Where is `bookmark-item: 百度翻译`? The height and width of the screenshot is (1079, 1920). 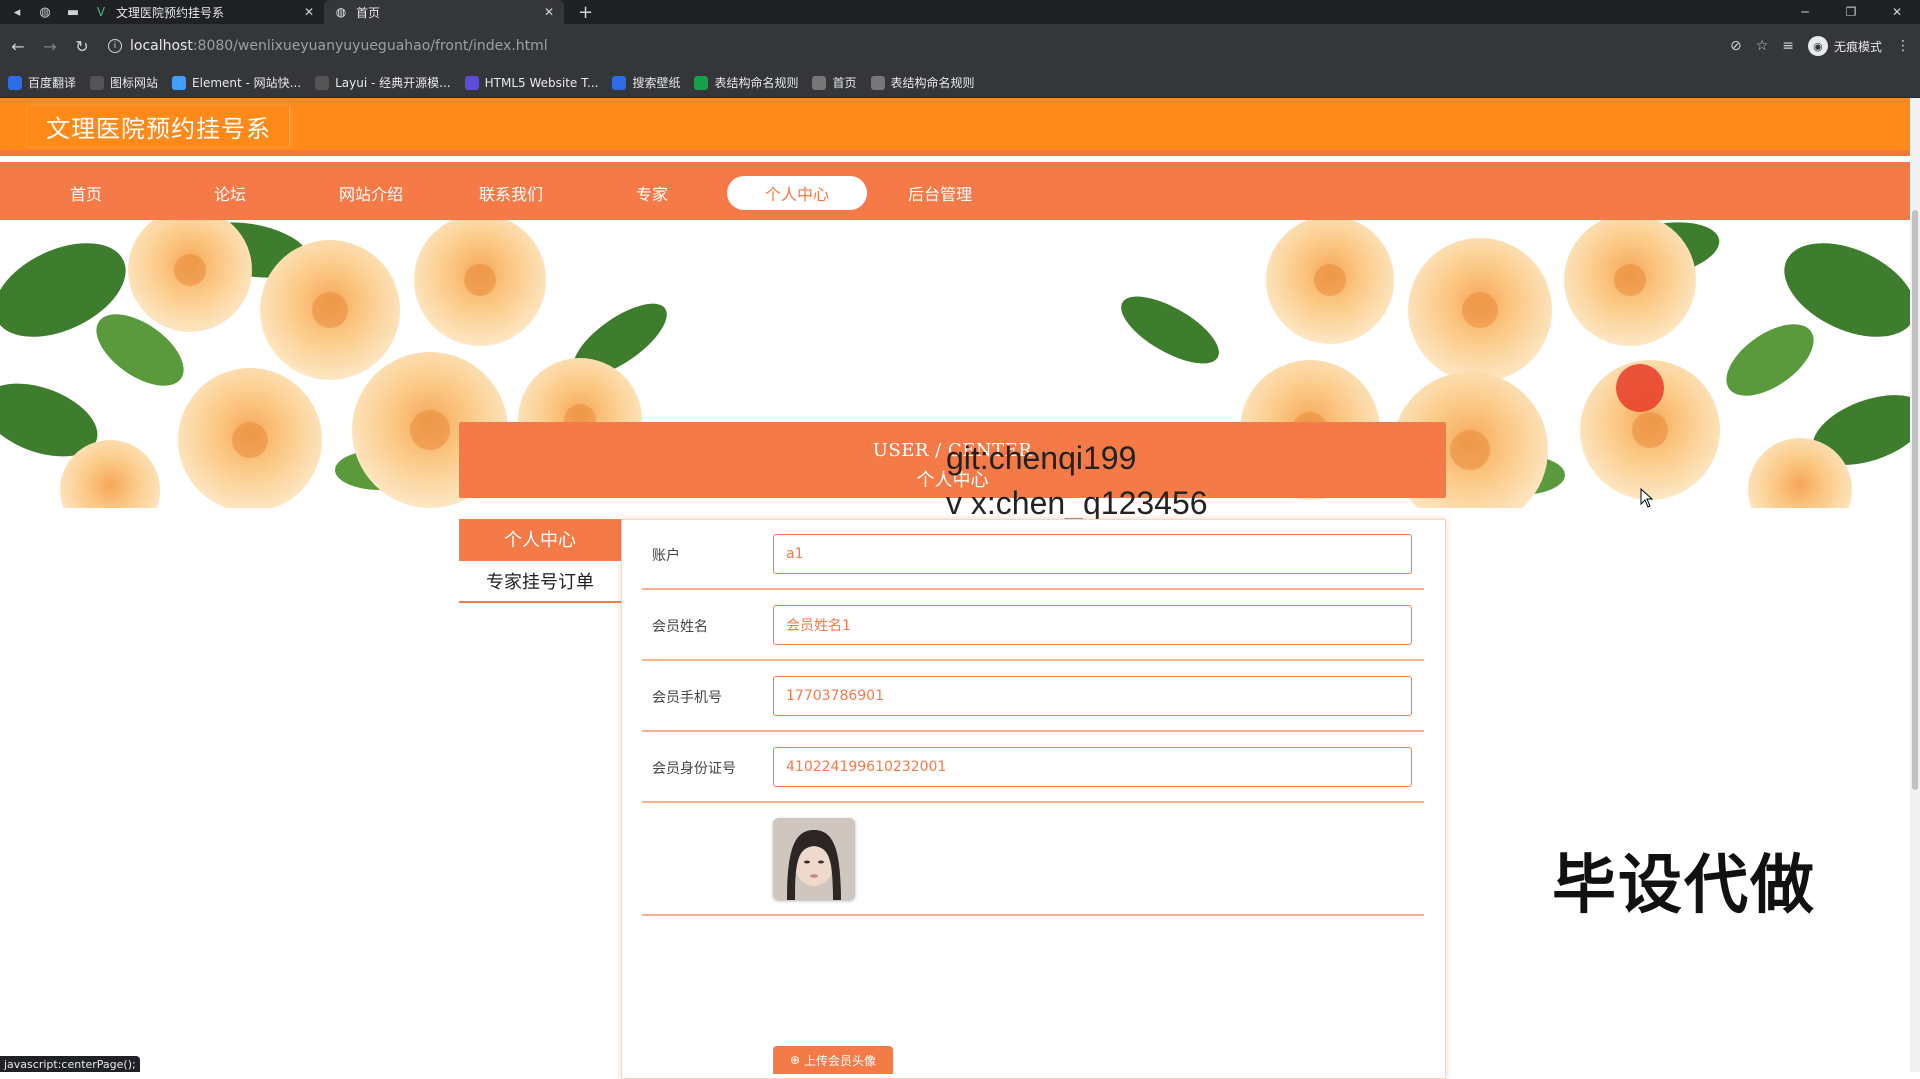 bookmark-item: 百度翻译 is located at coordinates (42, 82).